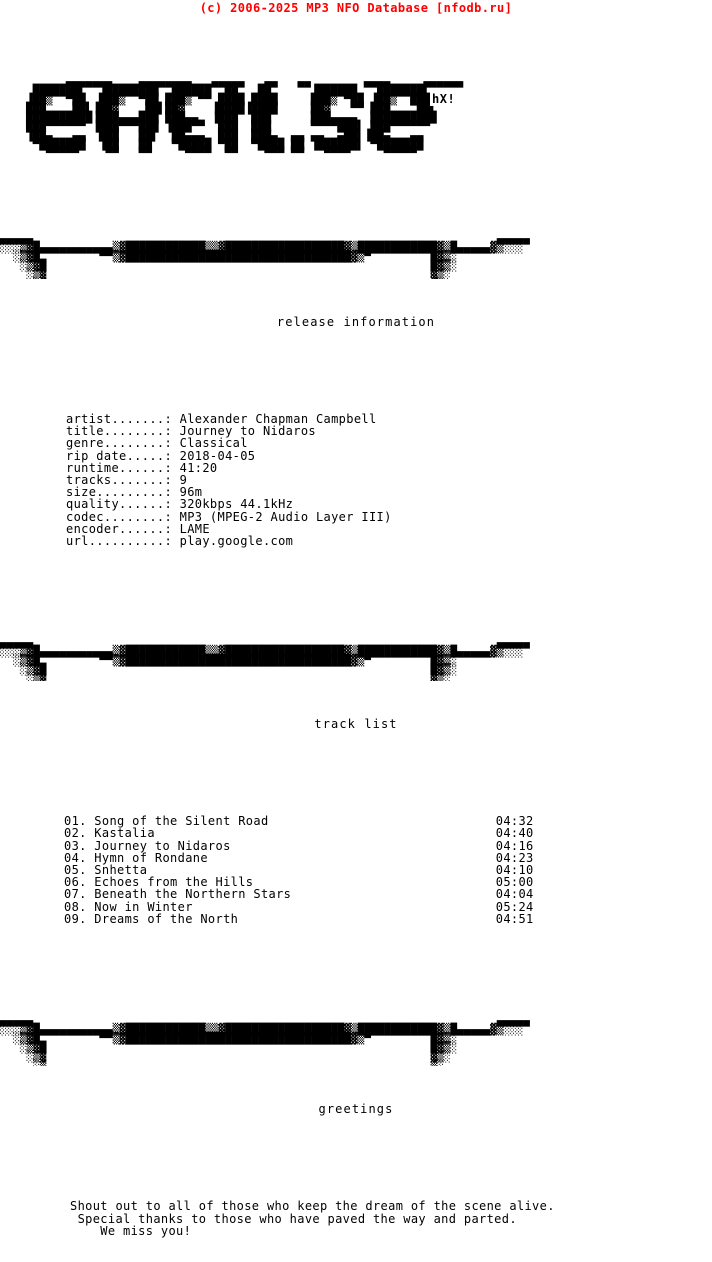  What do you see at coordinates (356, 322) in the screenshot?
I see `release-information-title: release information` at bounding box center [356, 322].